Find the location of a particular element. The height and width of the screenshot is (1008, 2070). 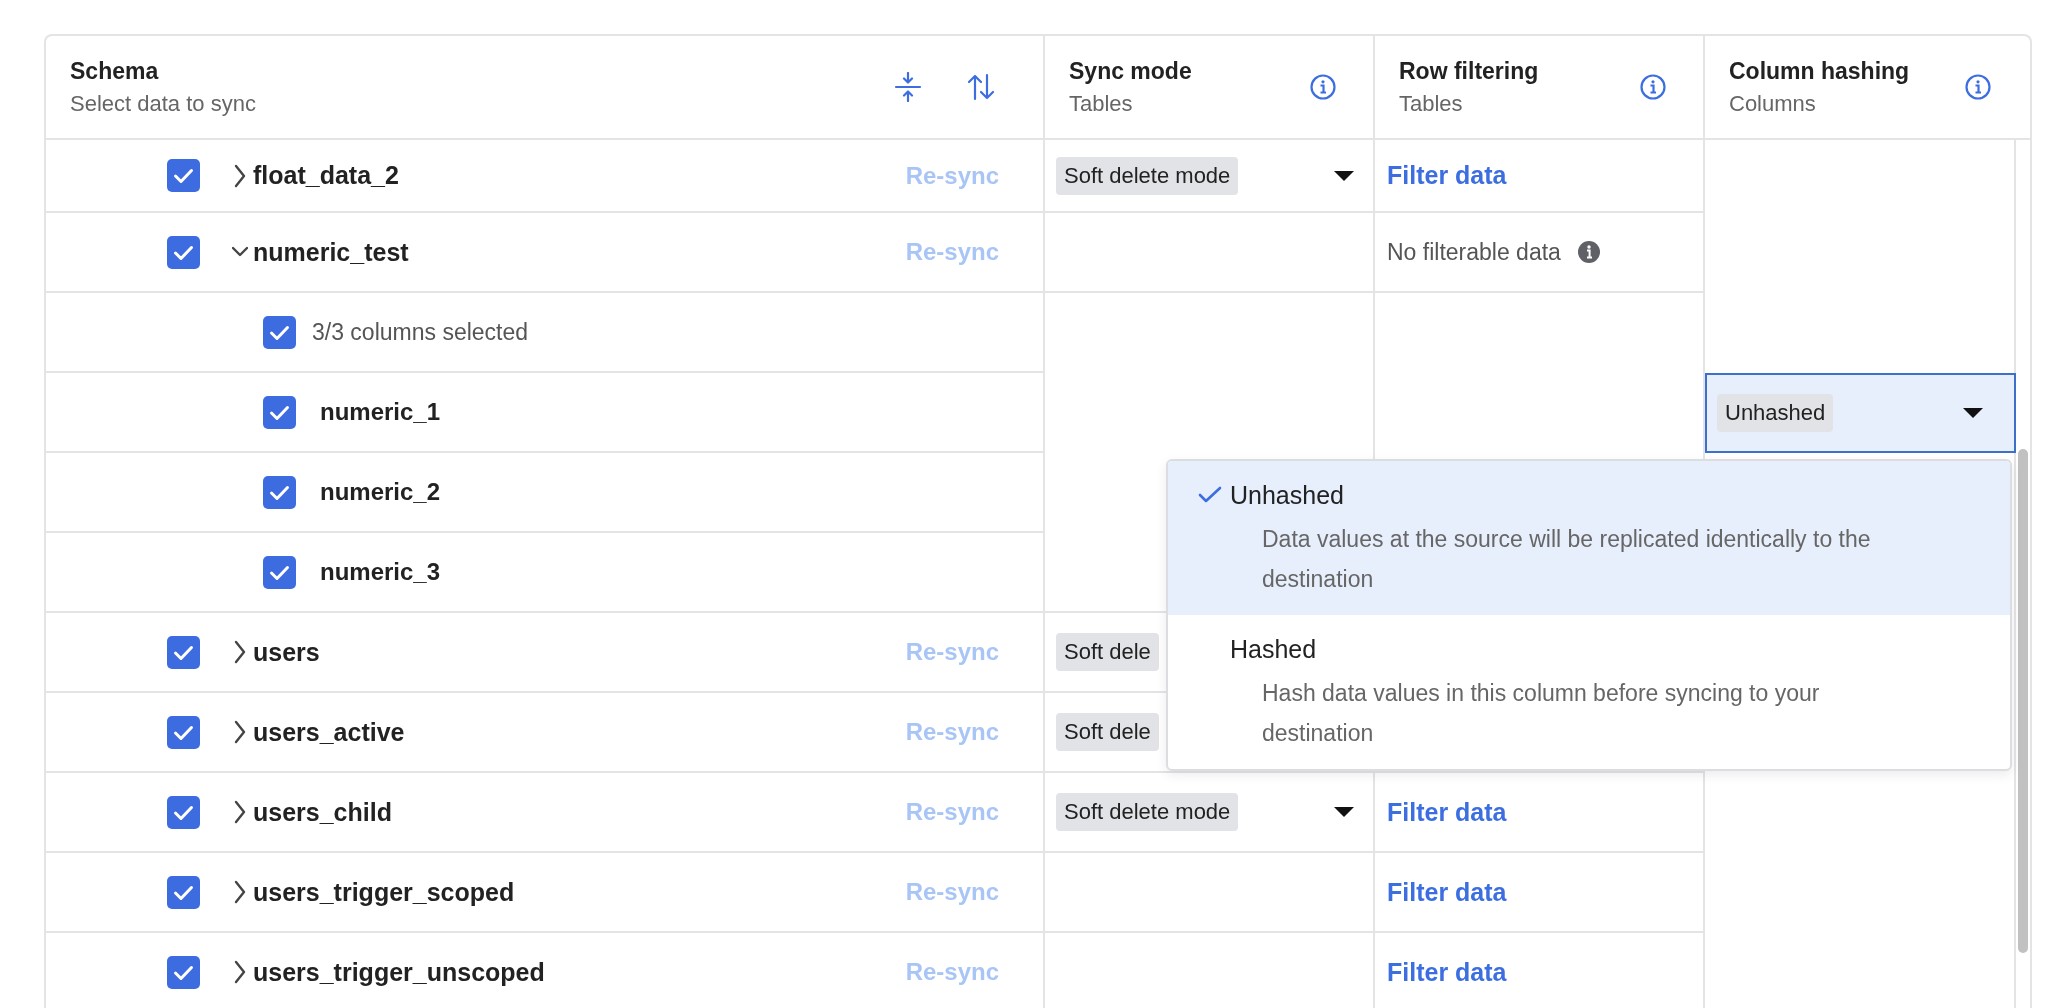

collapse-icon is located at coordinates (908, 87).